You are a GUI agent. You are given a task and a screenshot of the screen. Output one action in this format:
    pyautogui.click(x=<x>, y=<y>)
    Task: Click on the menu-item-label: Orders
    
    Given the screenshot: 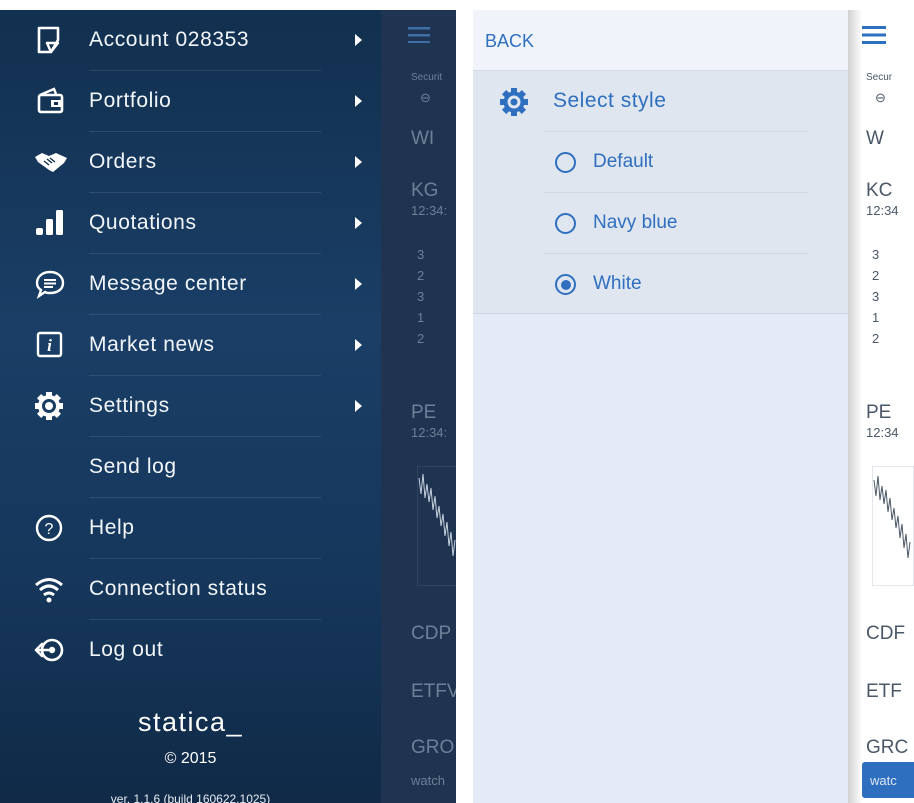 What is the action you would take?
    pyautogui.click(x=123, y=161)
    